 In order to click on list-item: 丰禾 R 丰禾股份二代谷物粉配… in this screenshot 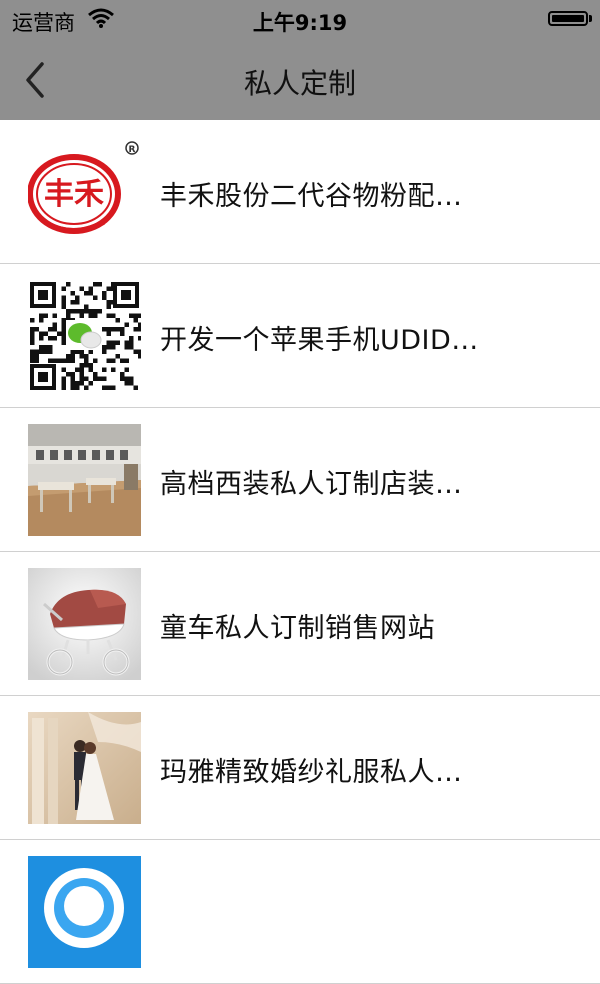, I will do `click(300, 192)`.